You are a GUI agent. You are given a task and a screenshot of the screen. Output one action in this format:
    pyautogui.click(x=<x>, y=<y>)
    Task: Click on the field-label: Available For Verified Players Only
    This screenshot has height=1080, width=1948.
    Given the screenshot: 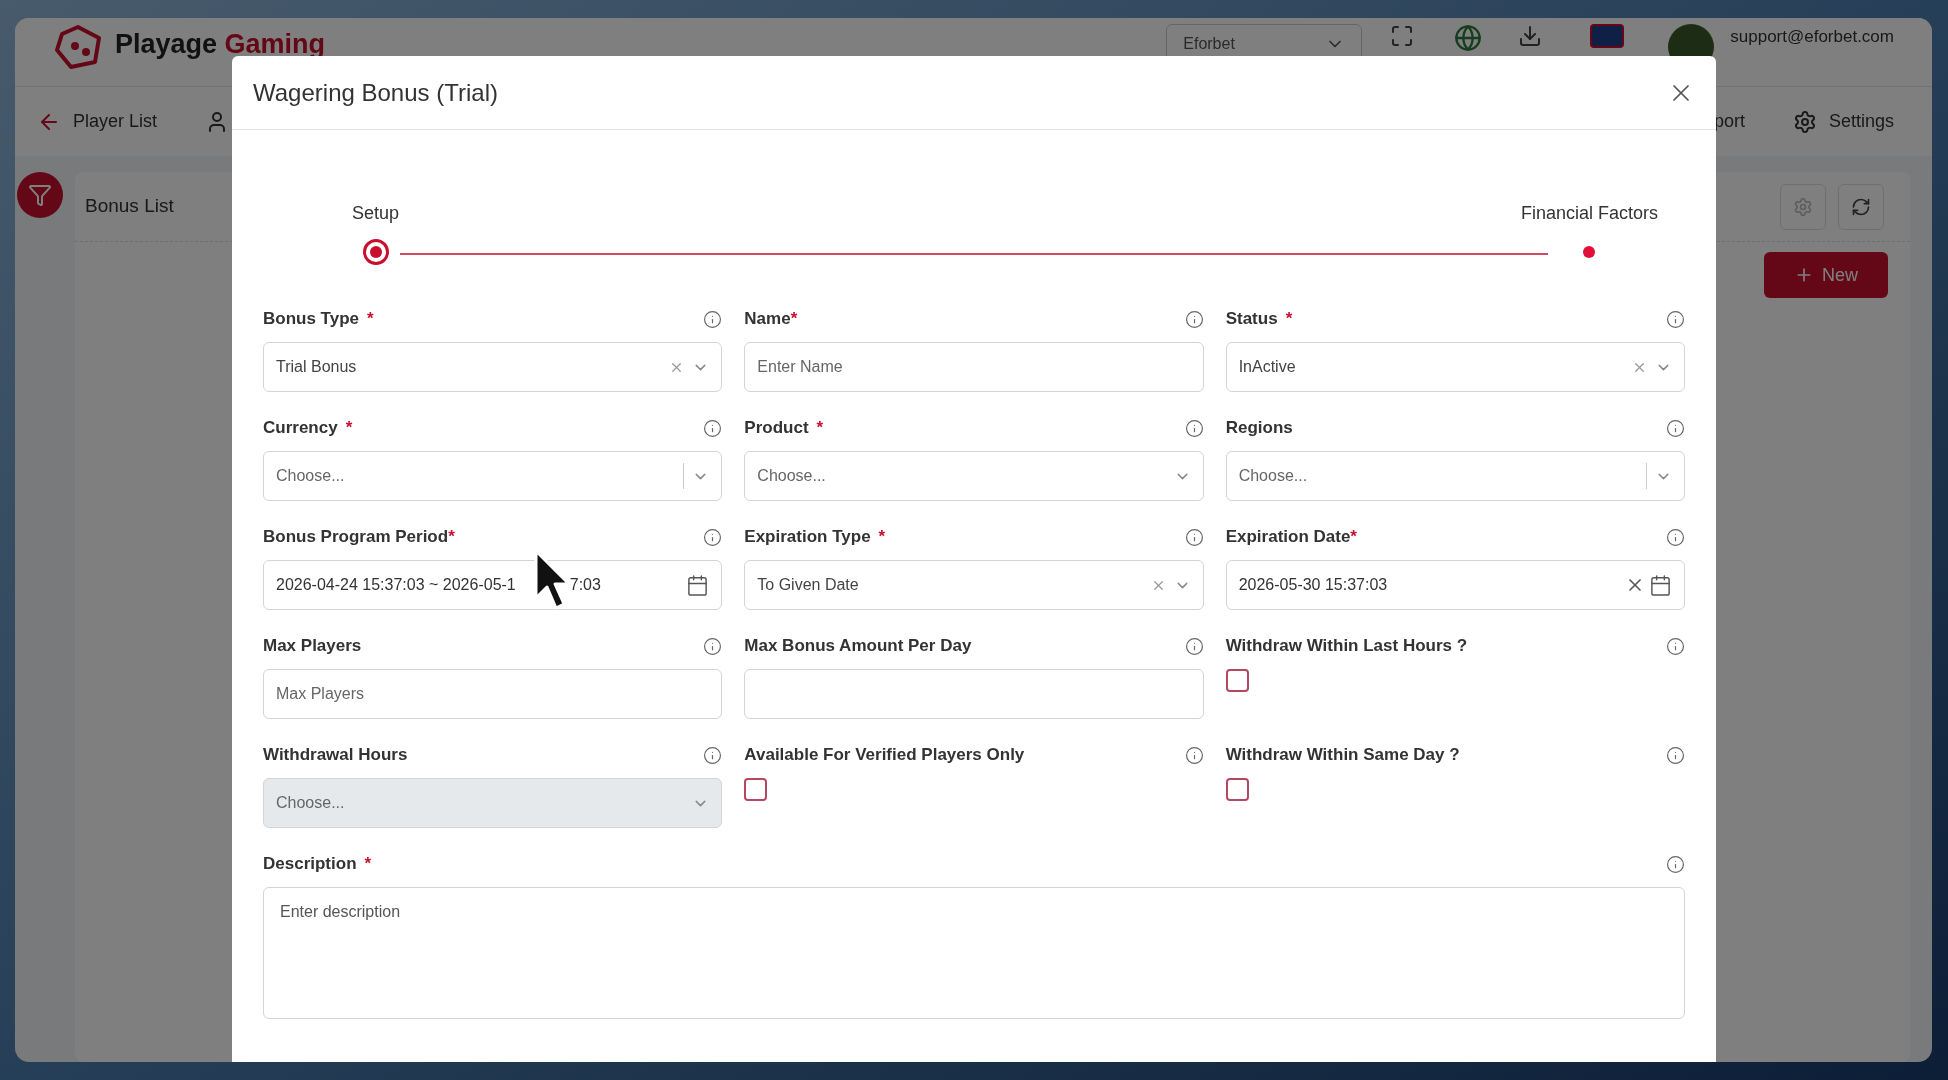 What is the action you would take?
    pyautogui.click(x=884, y=755)
    